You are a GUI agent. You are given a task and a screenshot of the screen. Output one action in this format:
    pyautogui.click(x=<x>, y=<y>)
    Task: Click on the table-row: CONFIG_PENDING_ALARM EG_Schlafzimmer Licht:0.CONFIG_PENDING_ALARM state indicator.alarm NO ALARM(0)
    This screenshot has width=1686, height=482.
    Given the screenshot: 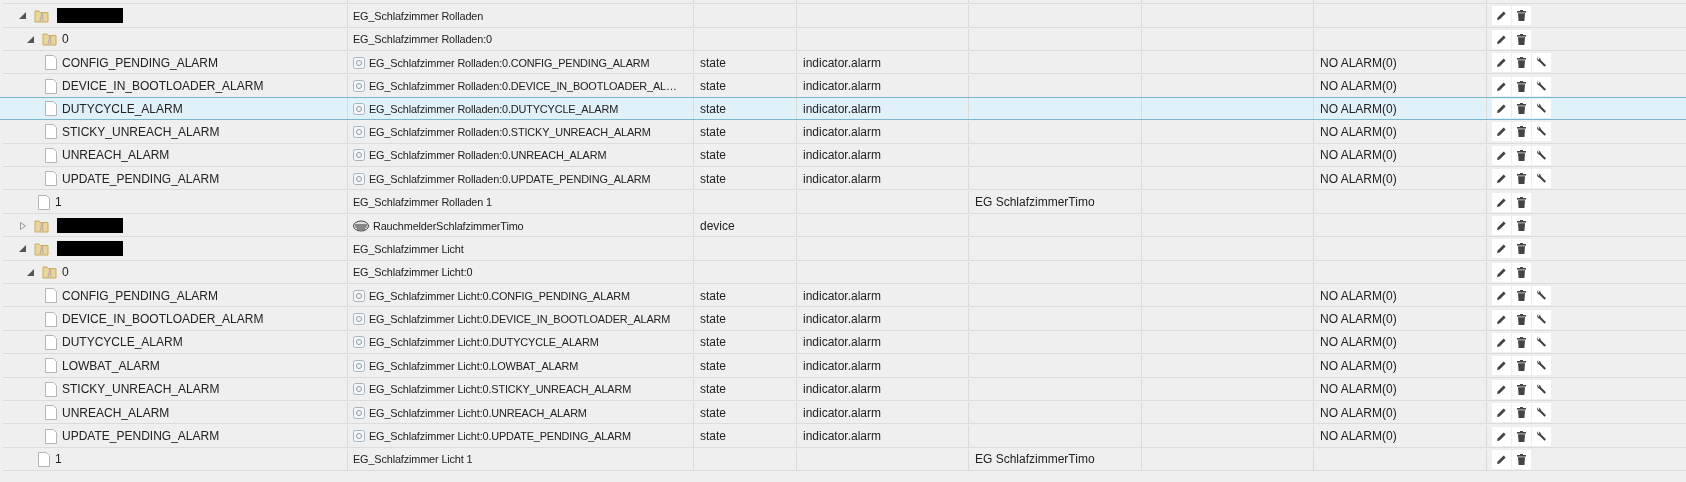 What is the action you would take?
    pyautogui.click(x=844, y=296)
    